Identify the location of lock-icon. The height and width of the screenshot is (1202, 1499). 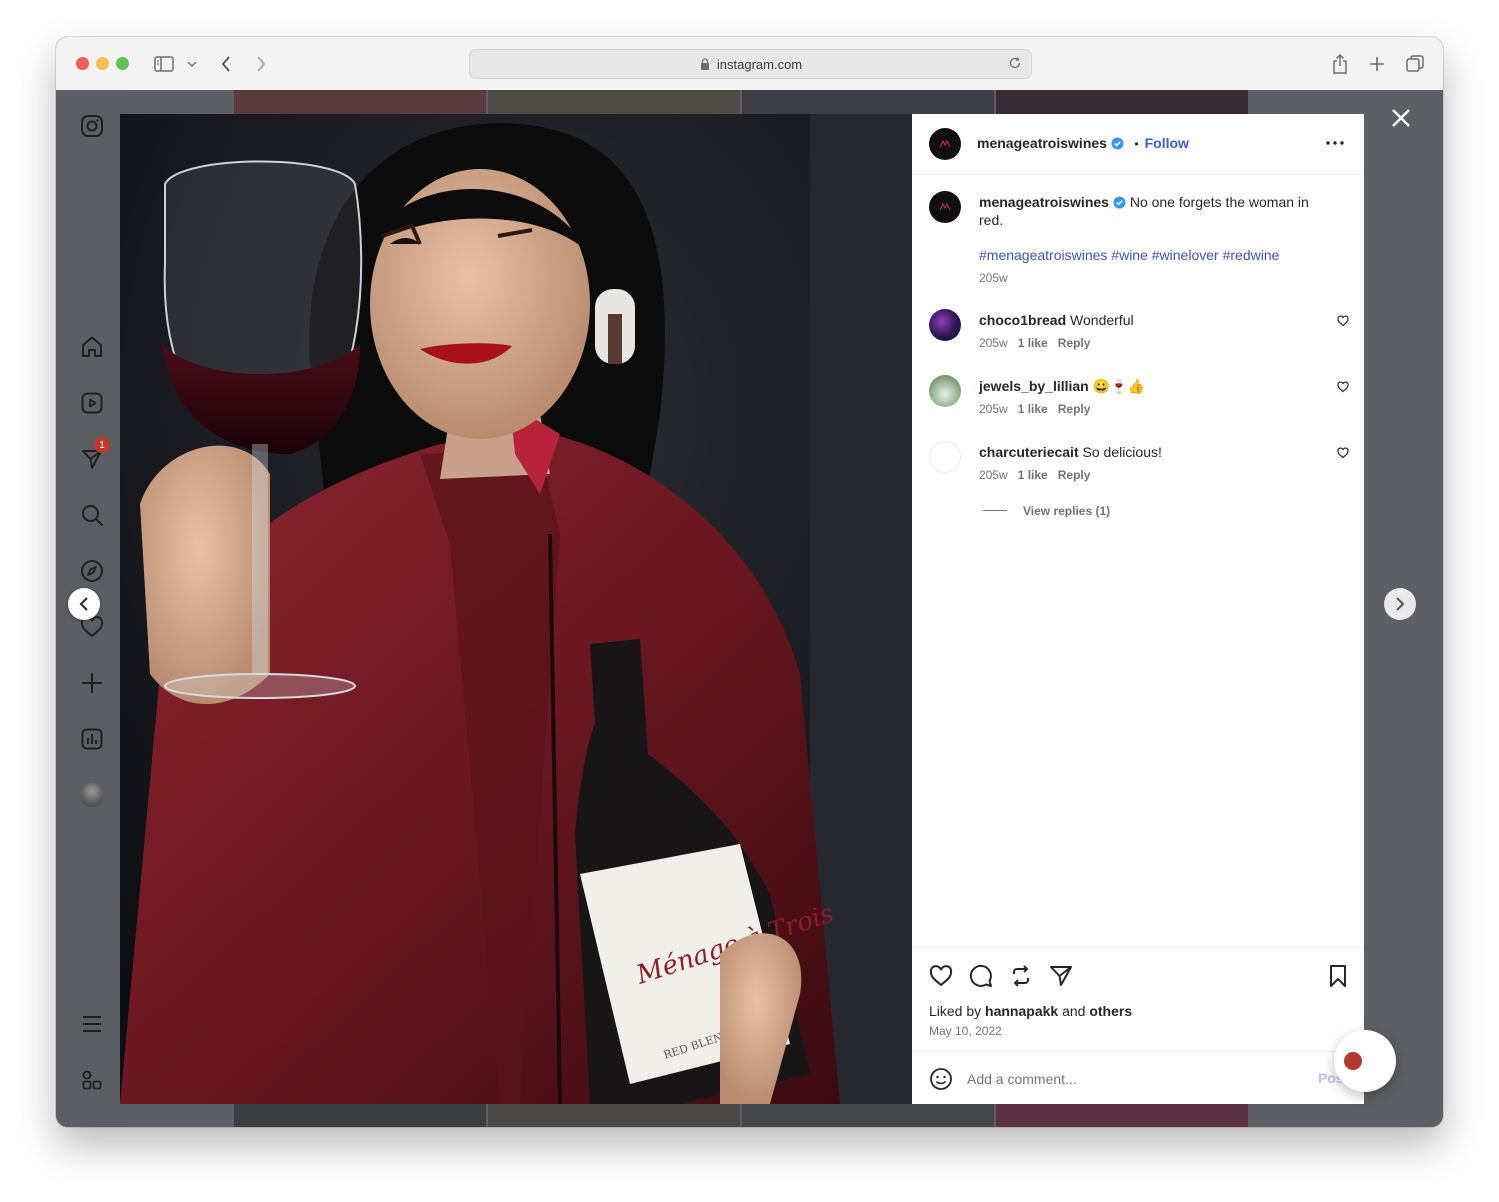
(704, 64).